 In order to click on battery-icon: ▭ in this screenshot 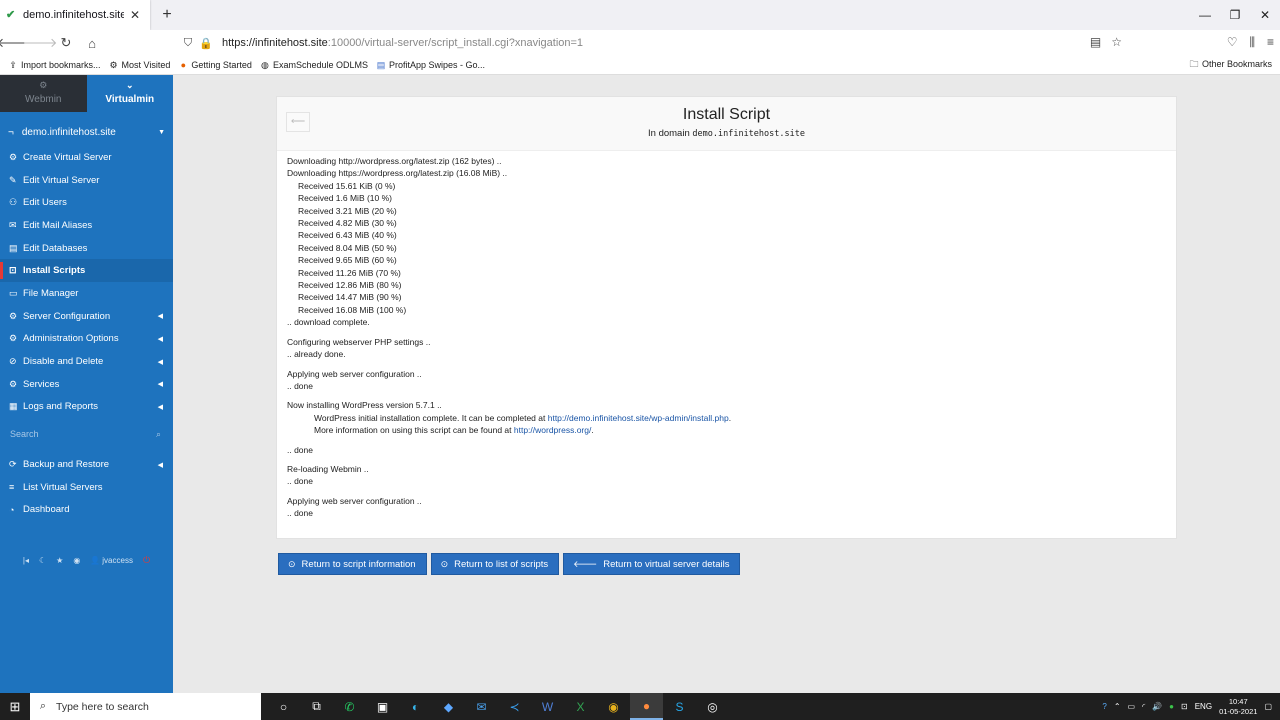, I will do `click(1132, 706)`.